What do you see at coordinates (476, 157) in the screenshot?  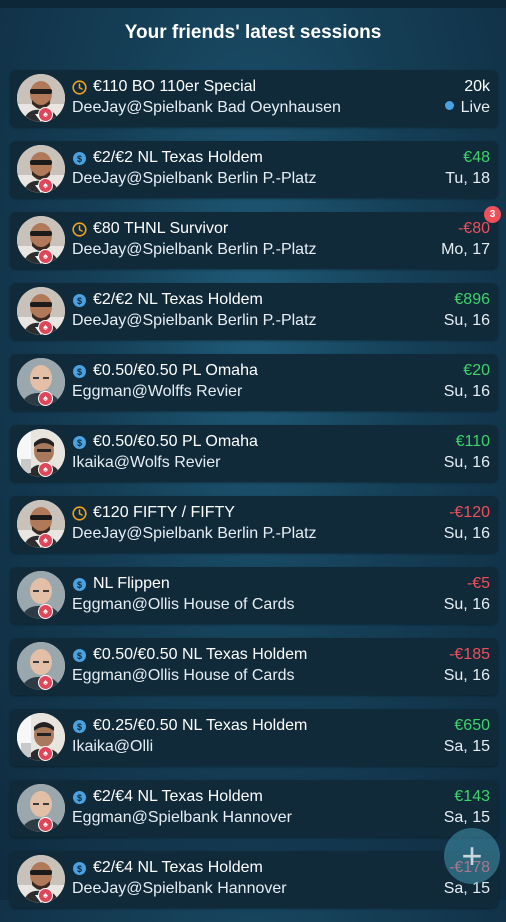 I see `session-result: €48` at bounding box center [476, 157].